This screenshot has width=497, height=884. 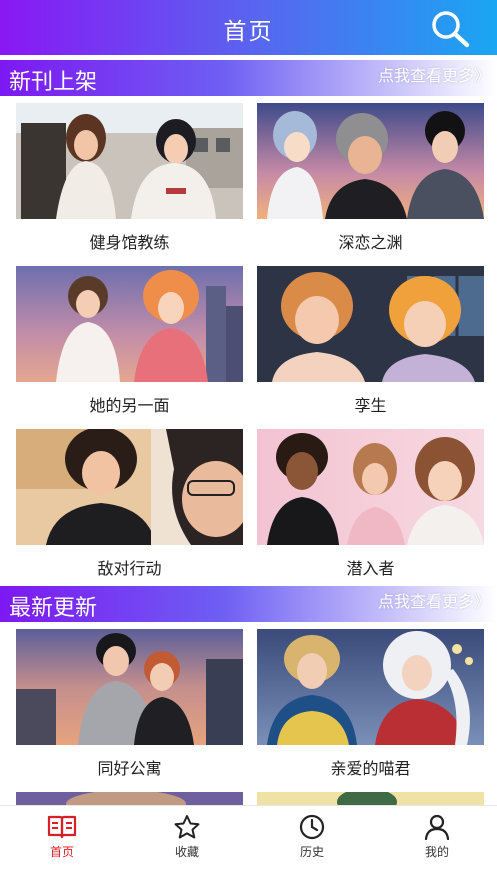 What do you see at coordinates (53, 608) in the screenshot?
I see `section-title: 最新更新` at bounding box center [53, 608].